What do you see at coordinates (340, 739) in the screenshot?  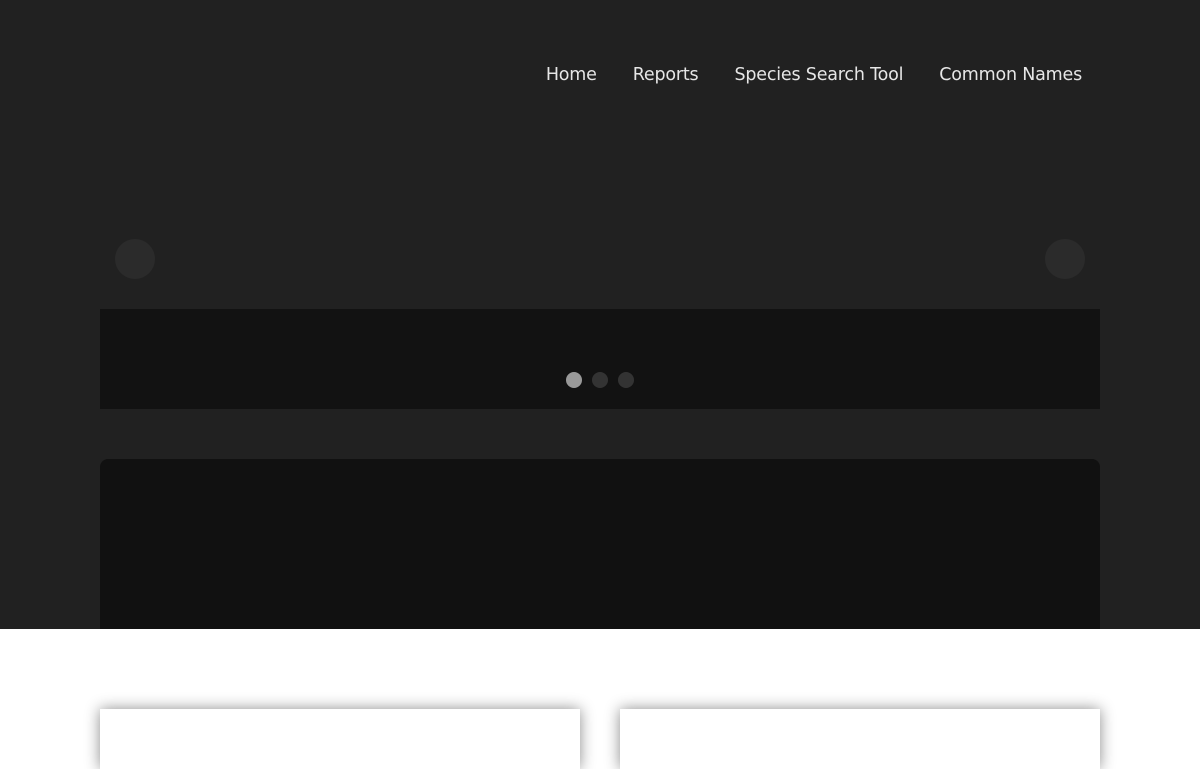 I see `content-card-left` at bounding box center [340, 739].